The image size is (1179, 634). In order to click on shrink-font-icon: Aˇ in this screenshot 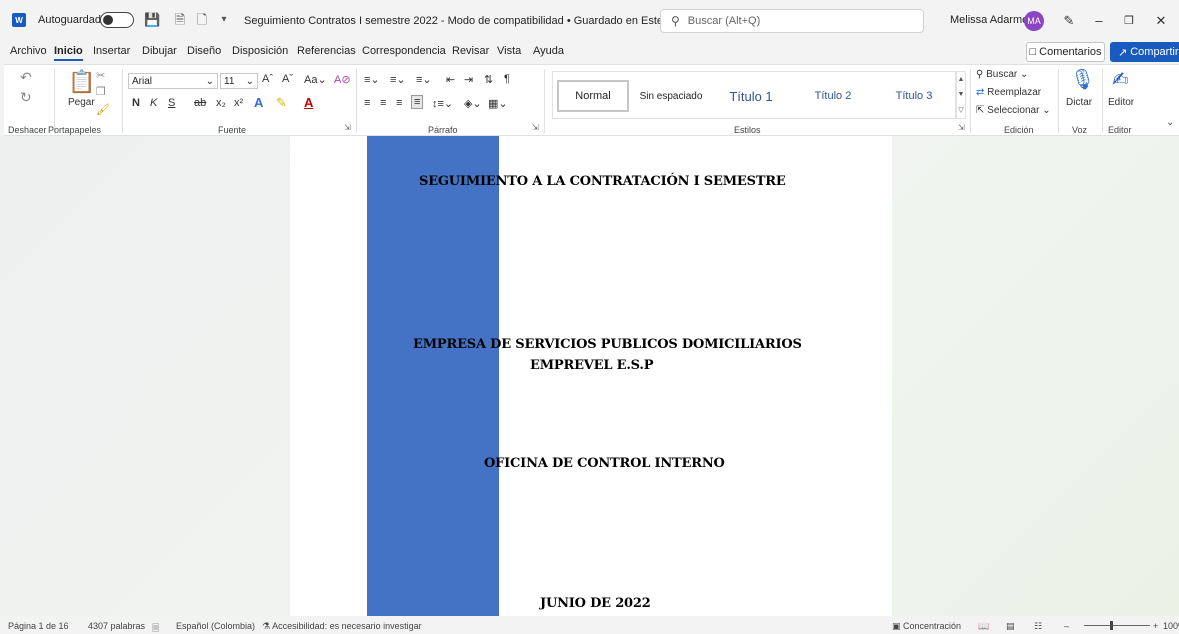, I will do `click(287, 79)`.